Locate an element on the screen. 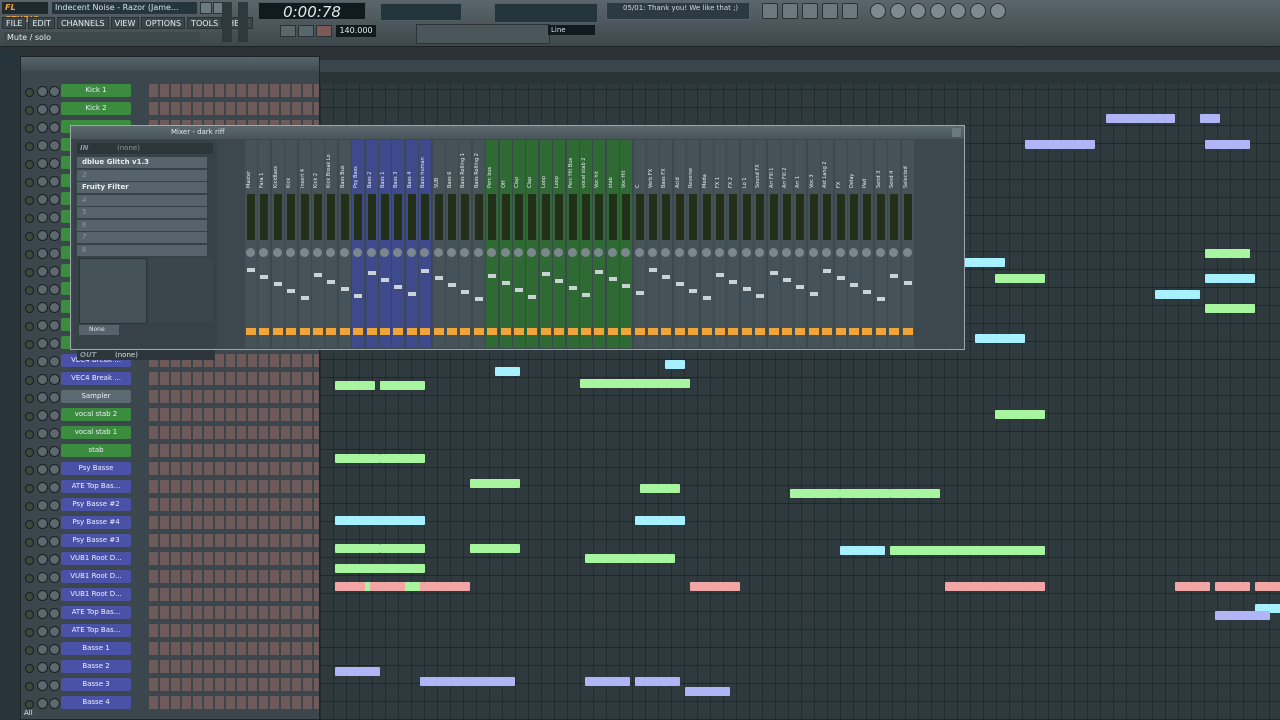 This screenshot has height=720, width=1280. mixer-track: Loop is located at coordinates (559, 244).